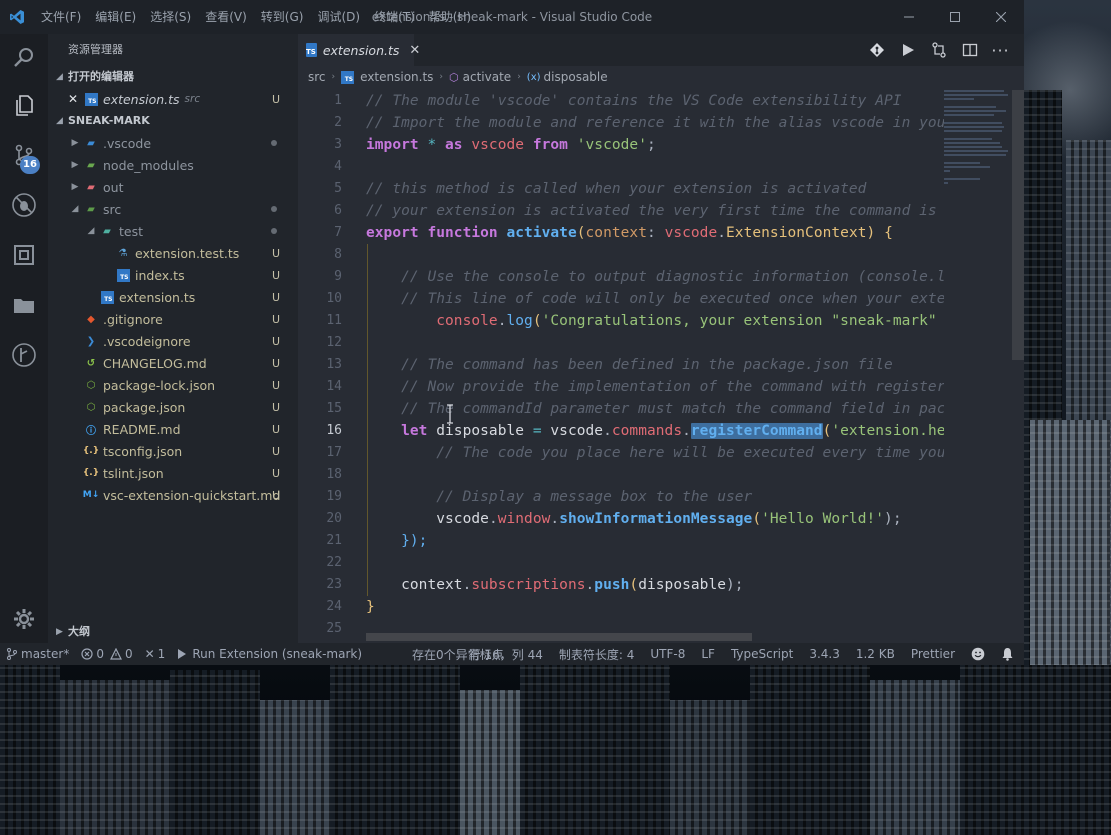  I want to click on file-tree-item: ↺ CHANGELOG.md U, so click(173, 363).